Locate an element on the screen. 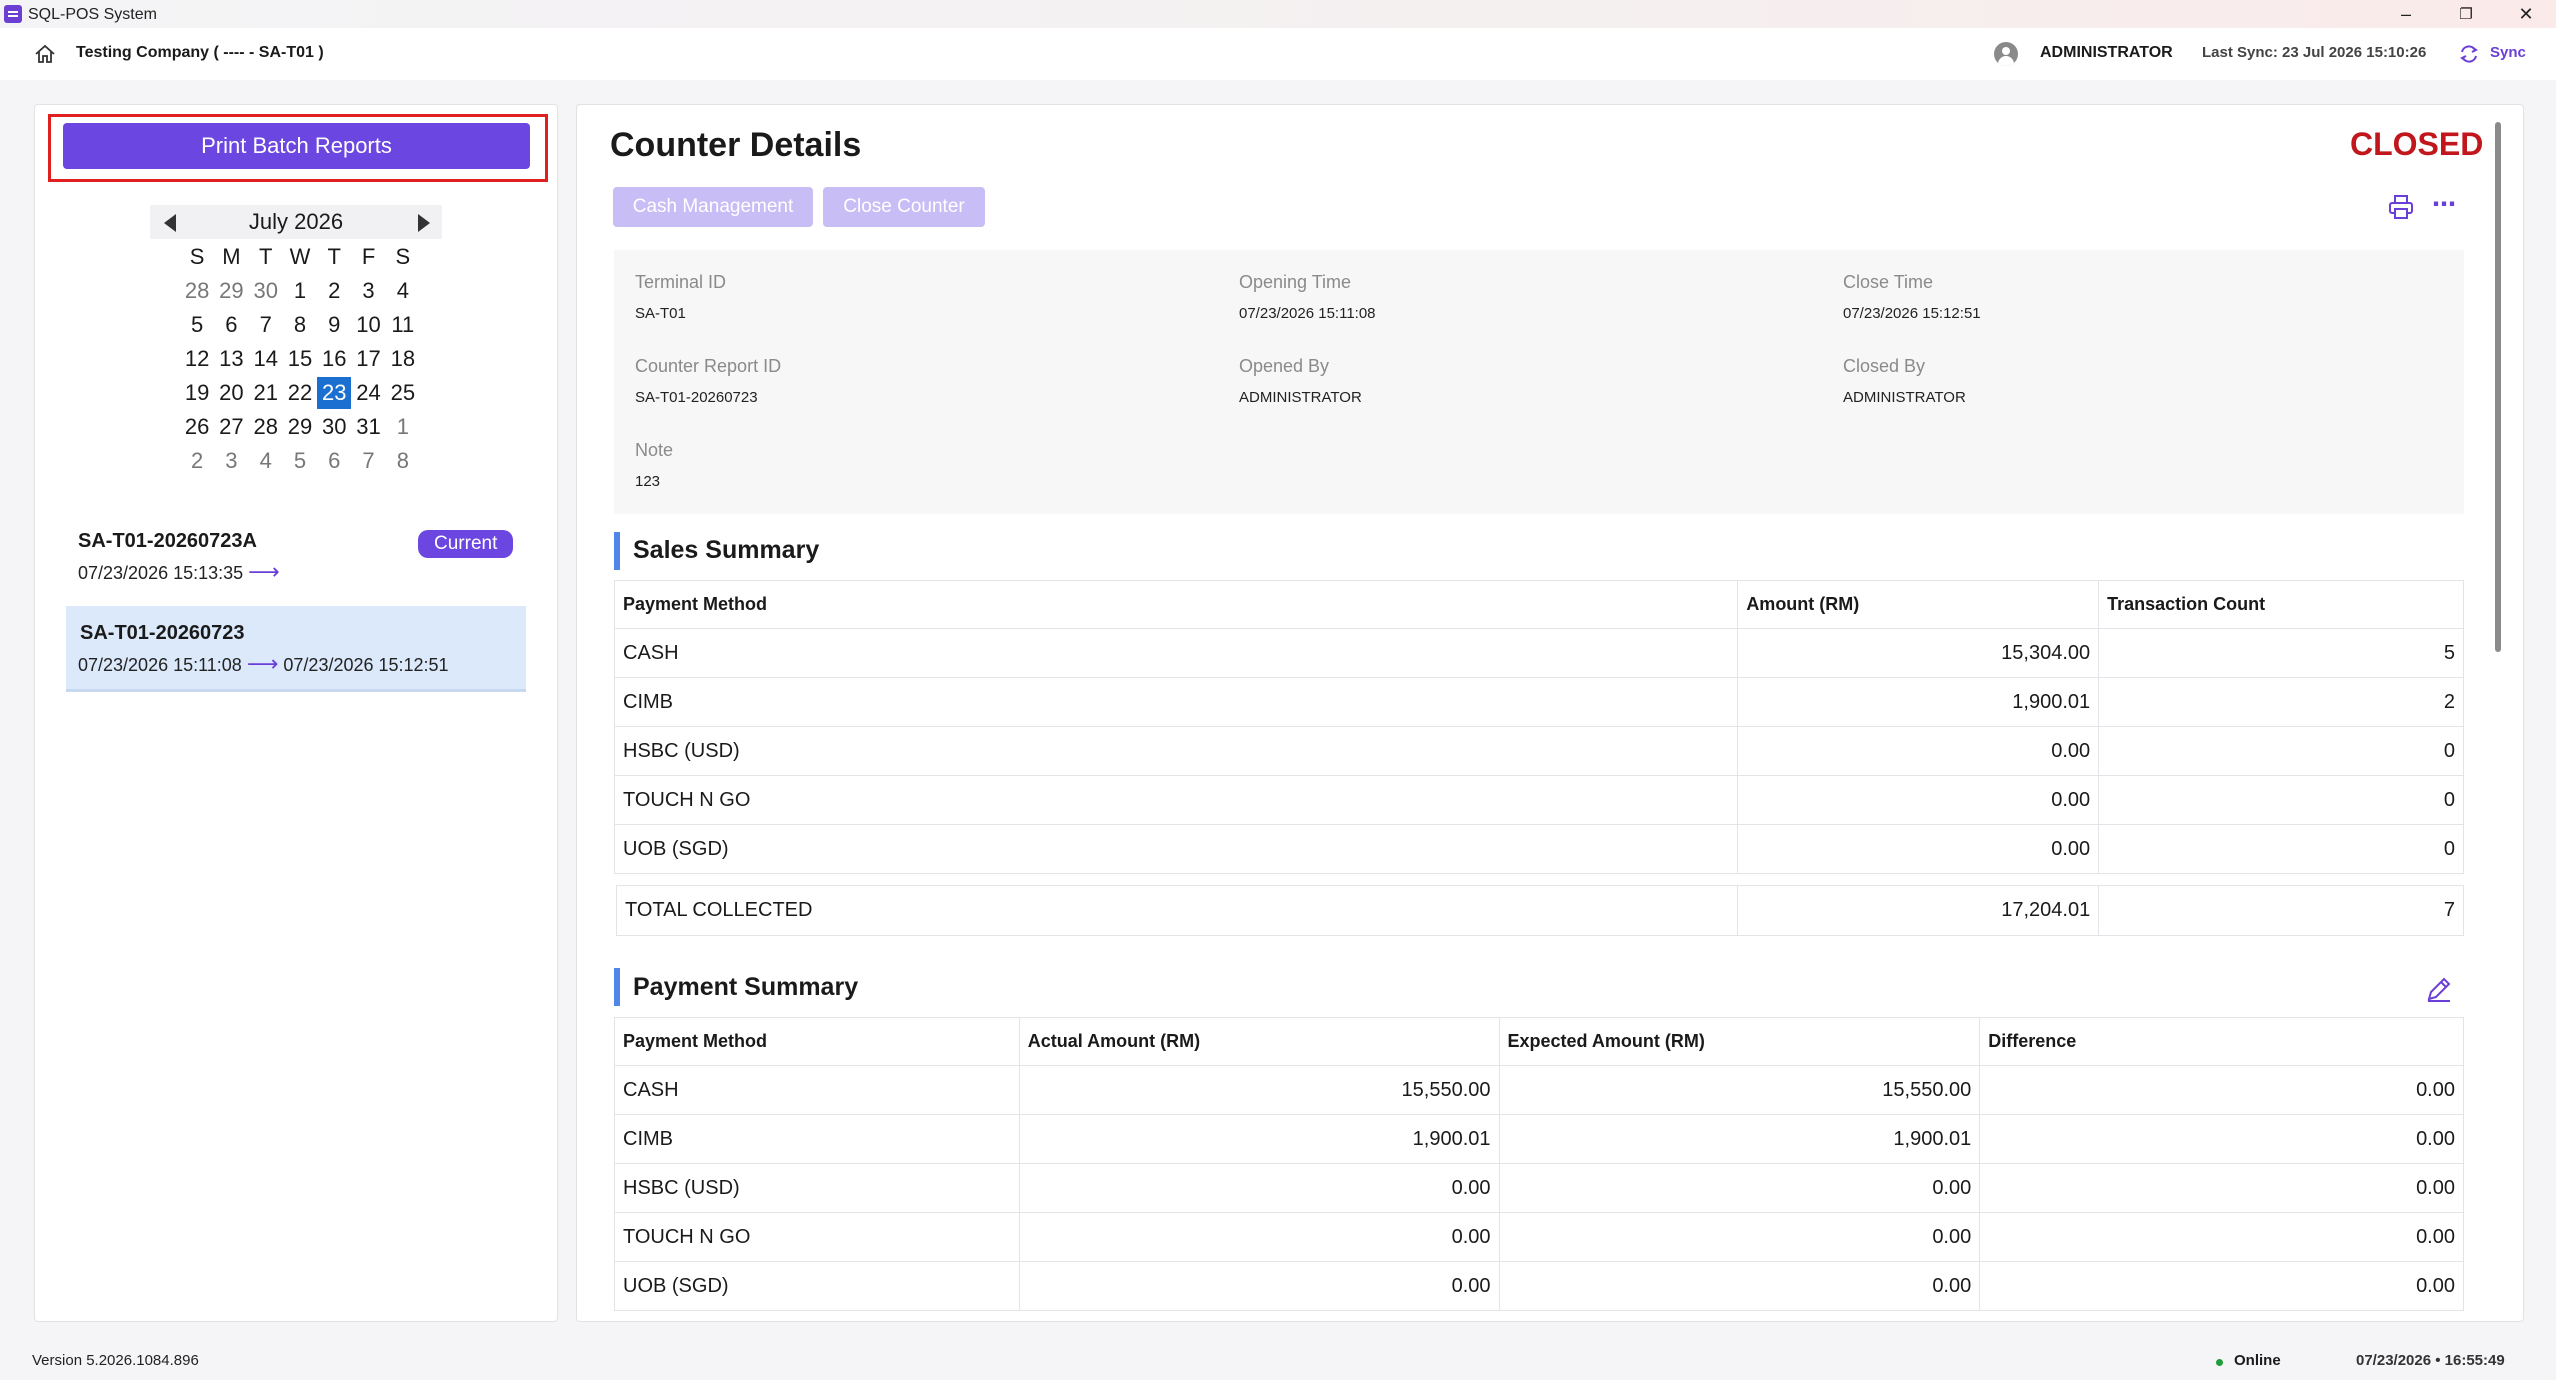 This screenshot has width=2556, height=1380. column-header: Difference is located at coordinates (2221, 1041).